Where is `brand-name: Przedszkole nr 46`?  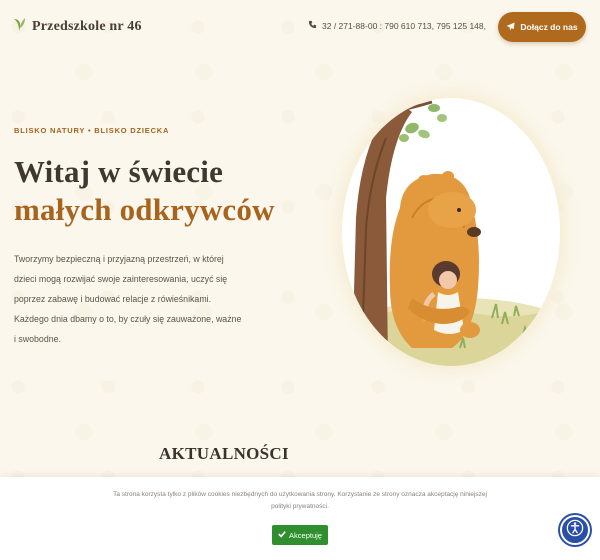
brand-name: Przedszkole nr 46 is located at coordinates (87, 26).